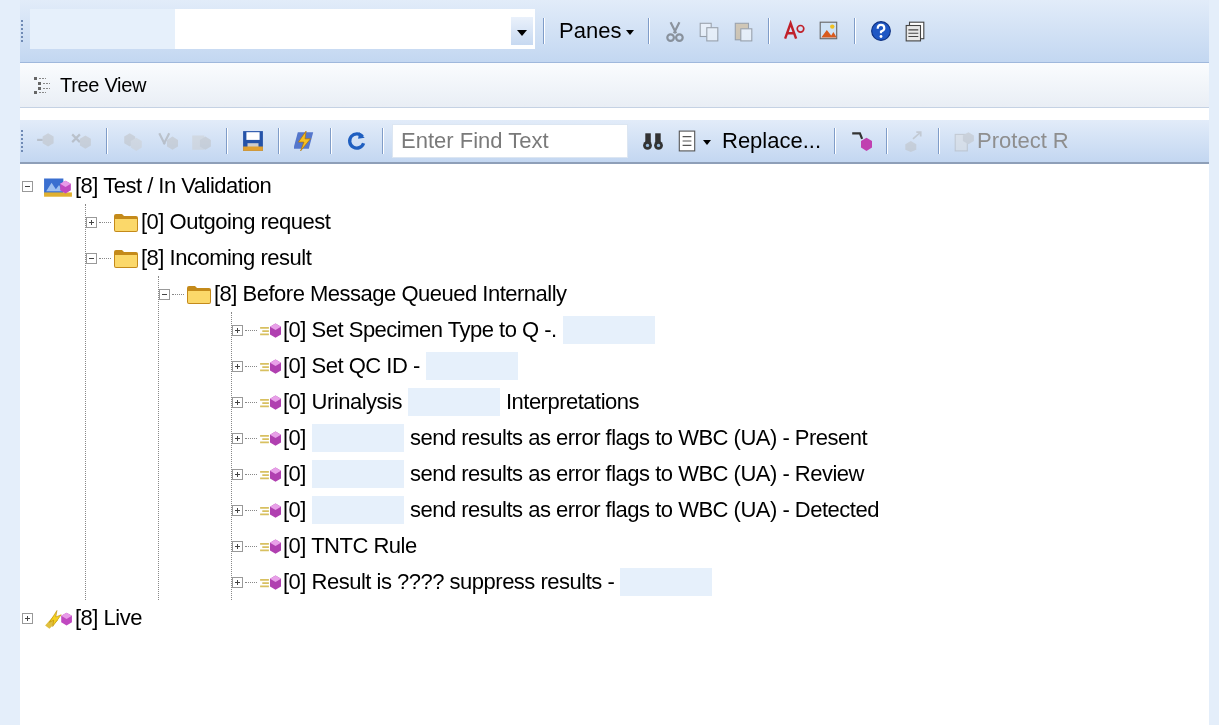 The width and height of the screenshot is (1219, 725). Describe the element at coordinates (881, 31) in the screenshot. I see `help-icon` at that location.